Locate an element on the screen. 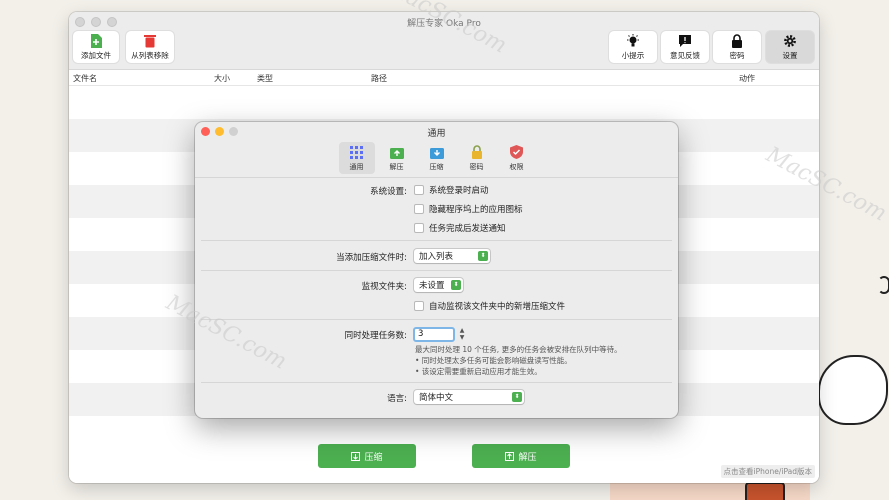 This screenshot has height=500, width=889. column-filename: 文件名 is located at coordinates (85, 78).